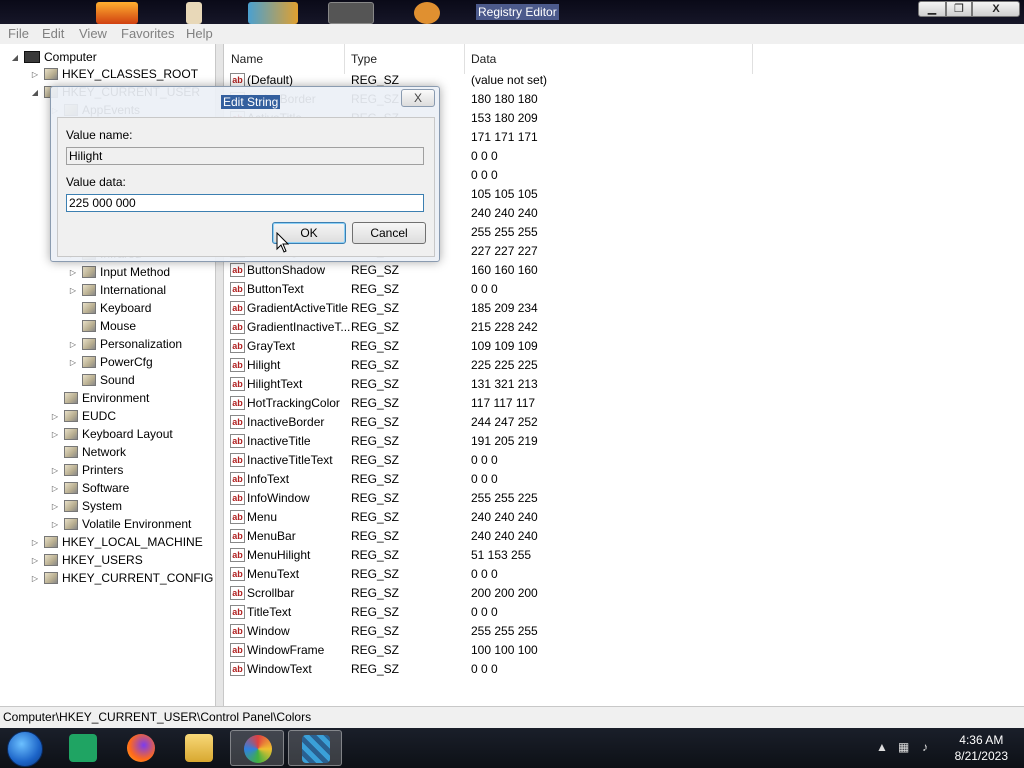 The height and width of the screenshot is (768, 1024). What do you see at coordinates (981, 748) in the screenshot?
I see `clock: 4:36 AM 8/21/2023` at bounding box center [981, 748].